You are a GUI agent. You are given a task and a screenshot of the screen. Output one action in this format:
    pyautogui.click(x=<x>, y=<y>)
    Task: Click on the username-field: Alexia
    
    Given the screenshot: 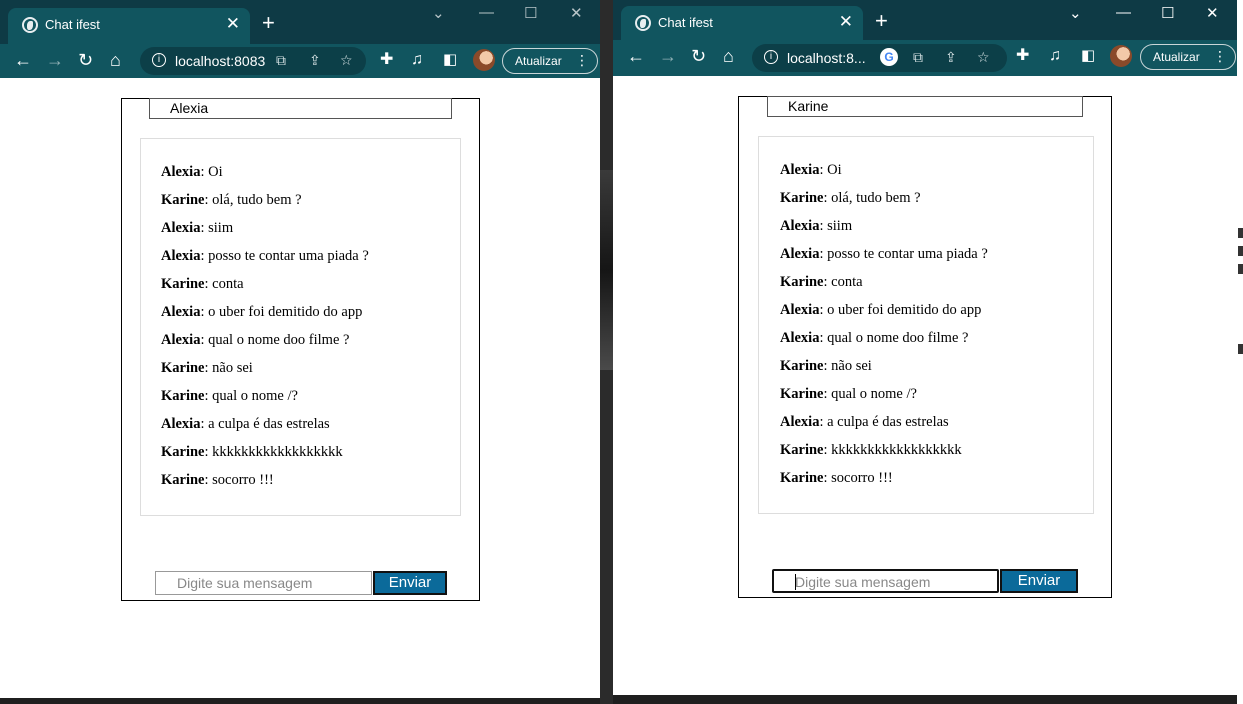 What is the action you would take?
    pyautogui.click(x=300, y=108)
    